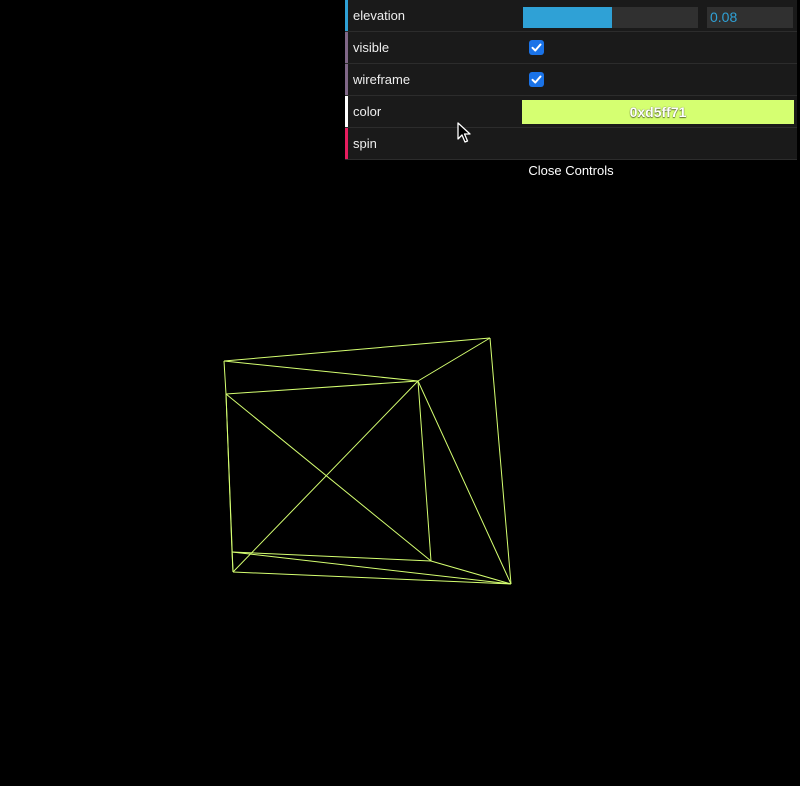 The image size is (800, 786). Describe the element at coordinates (750, 17) in the screenshot. I see `elevation-input` at that location.